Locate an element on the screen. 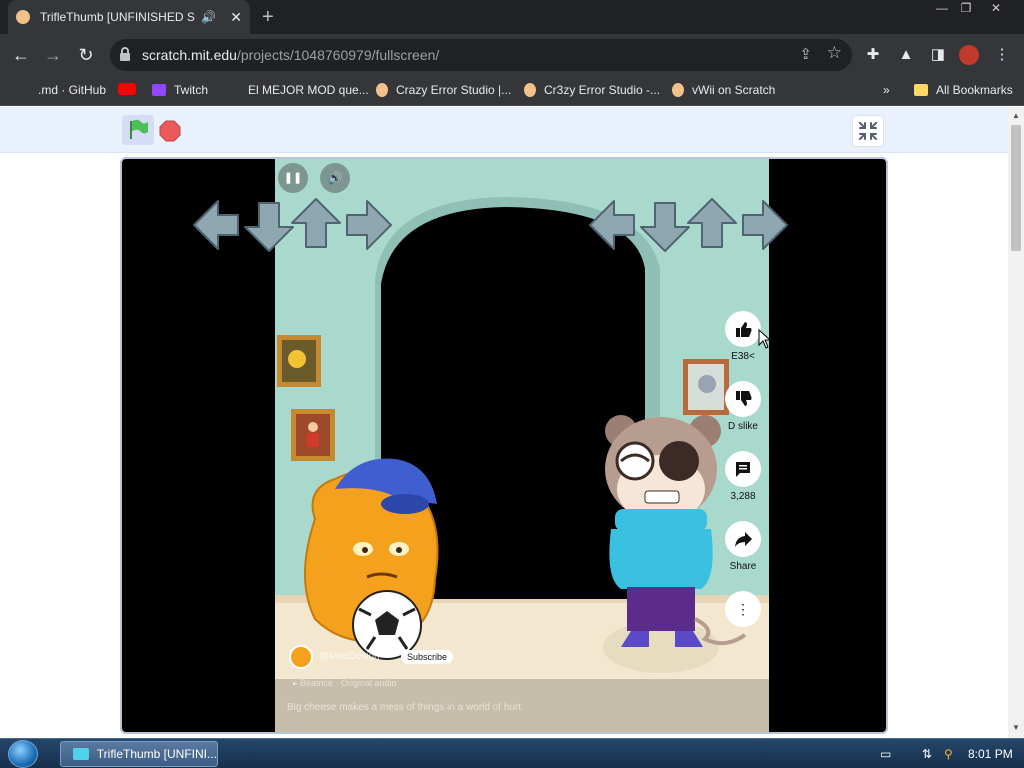 This screenshot has height=768, width=1024. thumbs-down-icon is located at coordinates (744, 398).